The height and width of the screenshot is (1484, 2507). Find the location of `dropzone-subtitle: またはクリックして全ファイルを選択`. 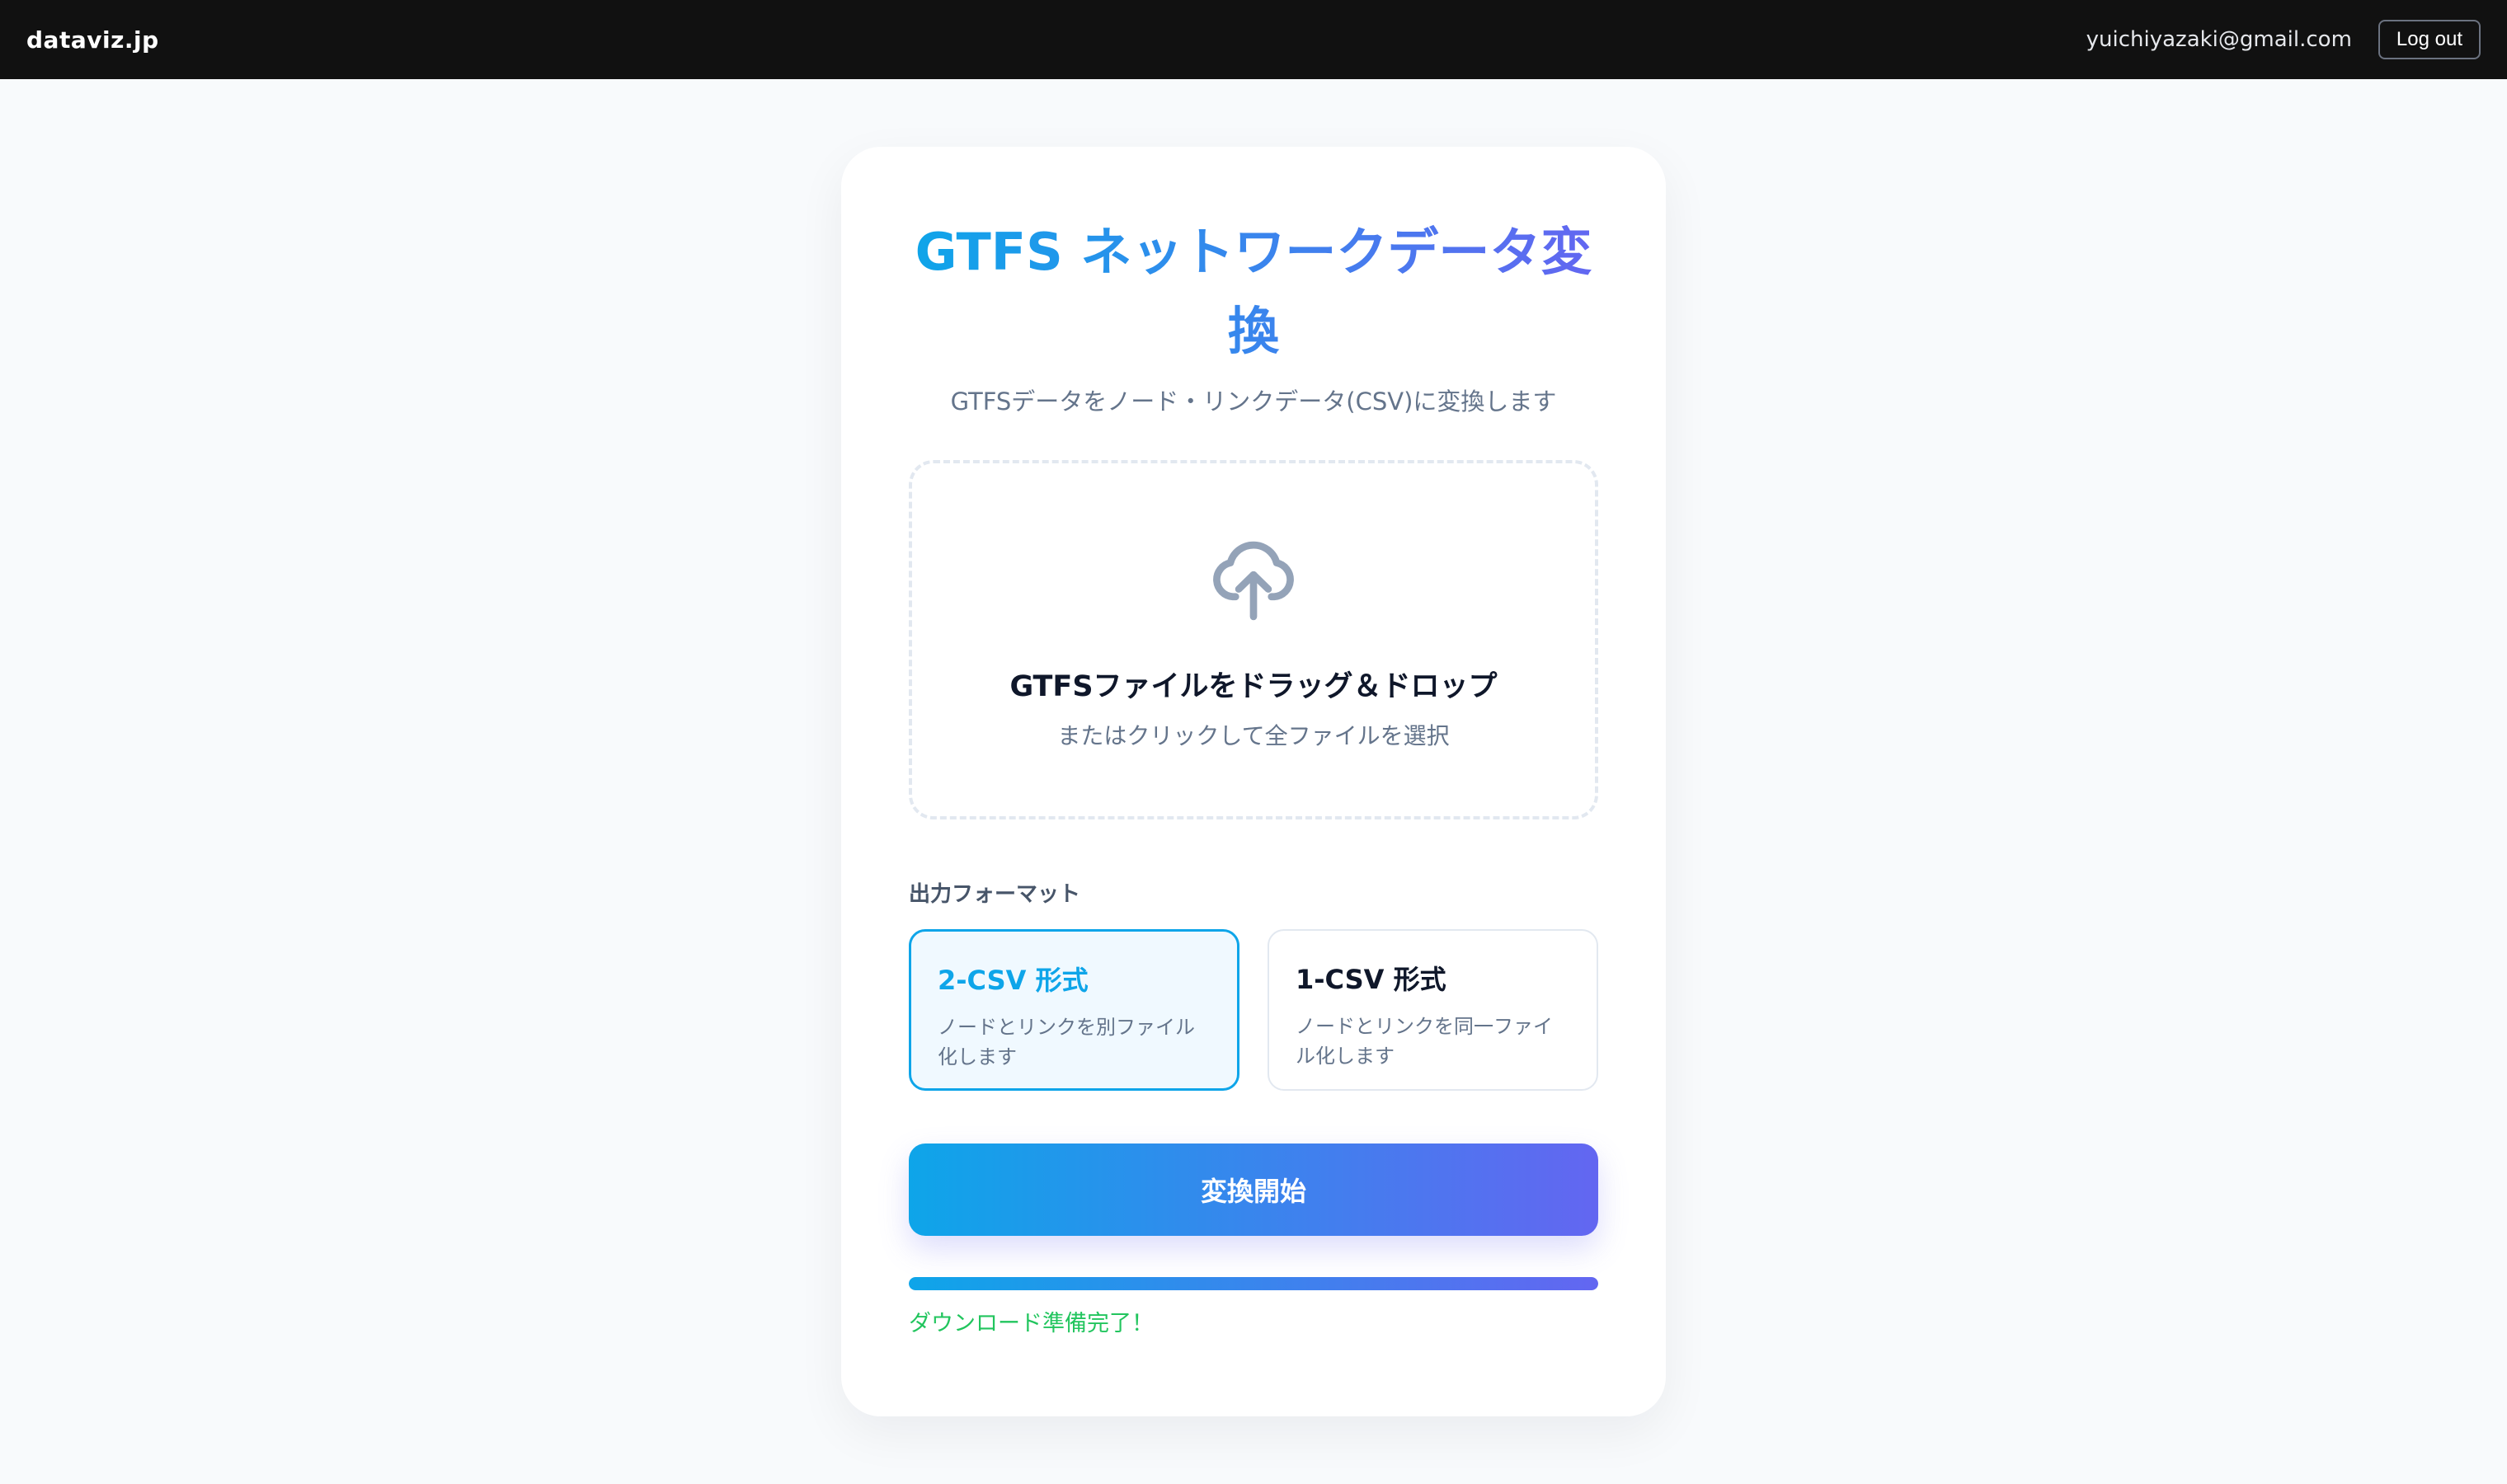

dropzone-subtitle: またはクリックして全ファイルを選択 is located at coordinates (1253, 735).